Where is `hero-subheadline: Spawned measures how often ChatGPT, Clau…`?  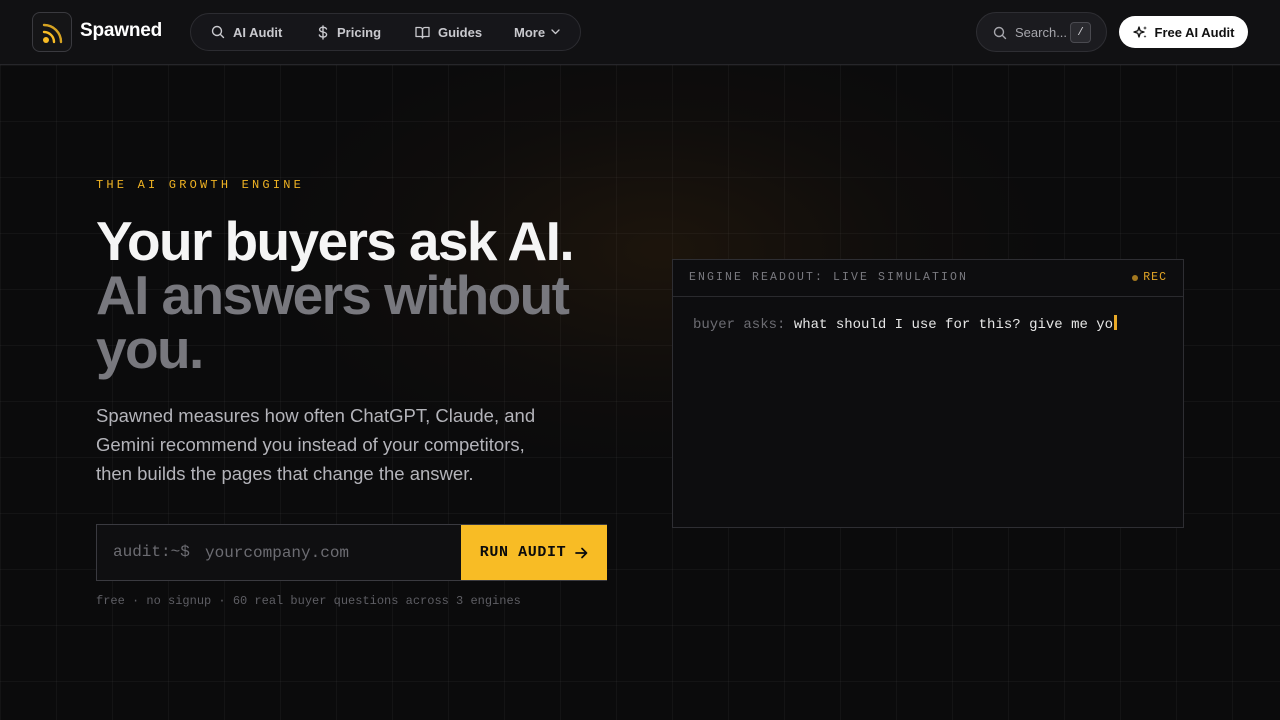 hero-subheadline: Spawned measures how often ChatGPT, Clau… is located at coordinates (316, 444).